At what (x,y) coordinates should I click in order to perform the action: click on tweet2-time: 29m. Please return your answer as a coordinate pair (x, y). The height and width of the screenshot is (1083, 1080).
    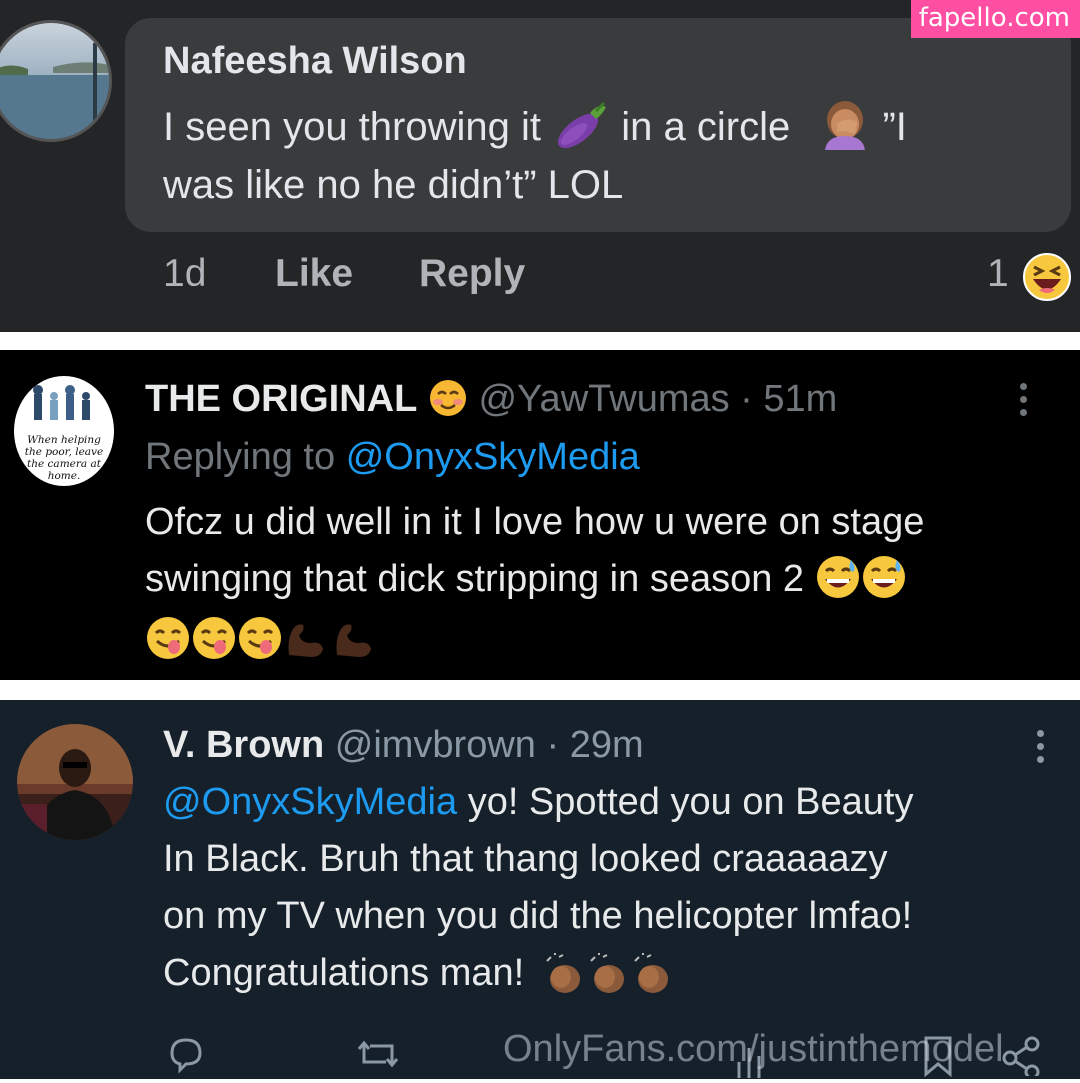
    Looking at the image, I should click on (607, 745).